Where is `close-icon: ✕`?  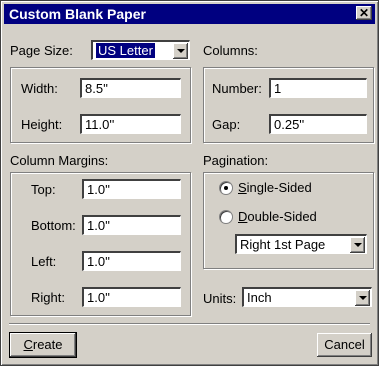
close-icon: ✕ is located at coordinates (364, 13).